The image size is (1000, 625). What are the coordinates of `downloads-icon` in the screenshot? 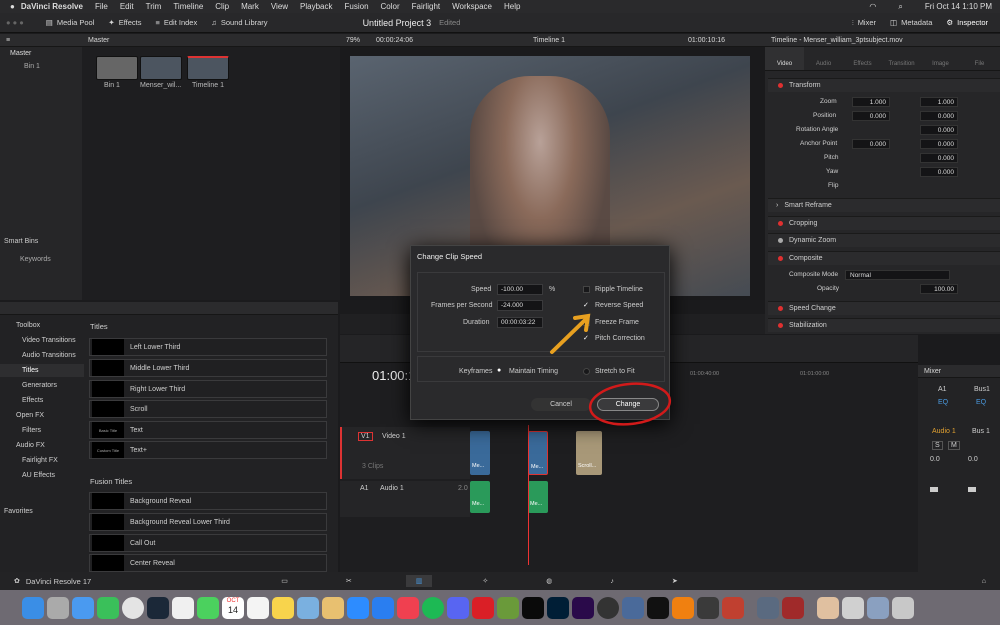 It's located at (853, 607).